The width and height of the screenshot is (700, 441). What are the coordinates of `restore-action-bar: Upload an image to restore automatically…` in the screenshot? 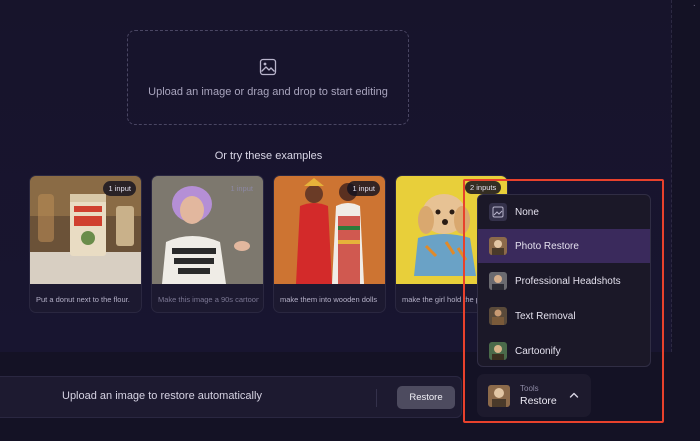 It's located at (231, 397).